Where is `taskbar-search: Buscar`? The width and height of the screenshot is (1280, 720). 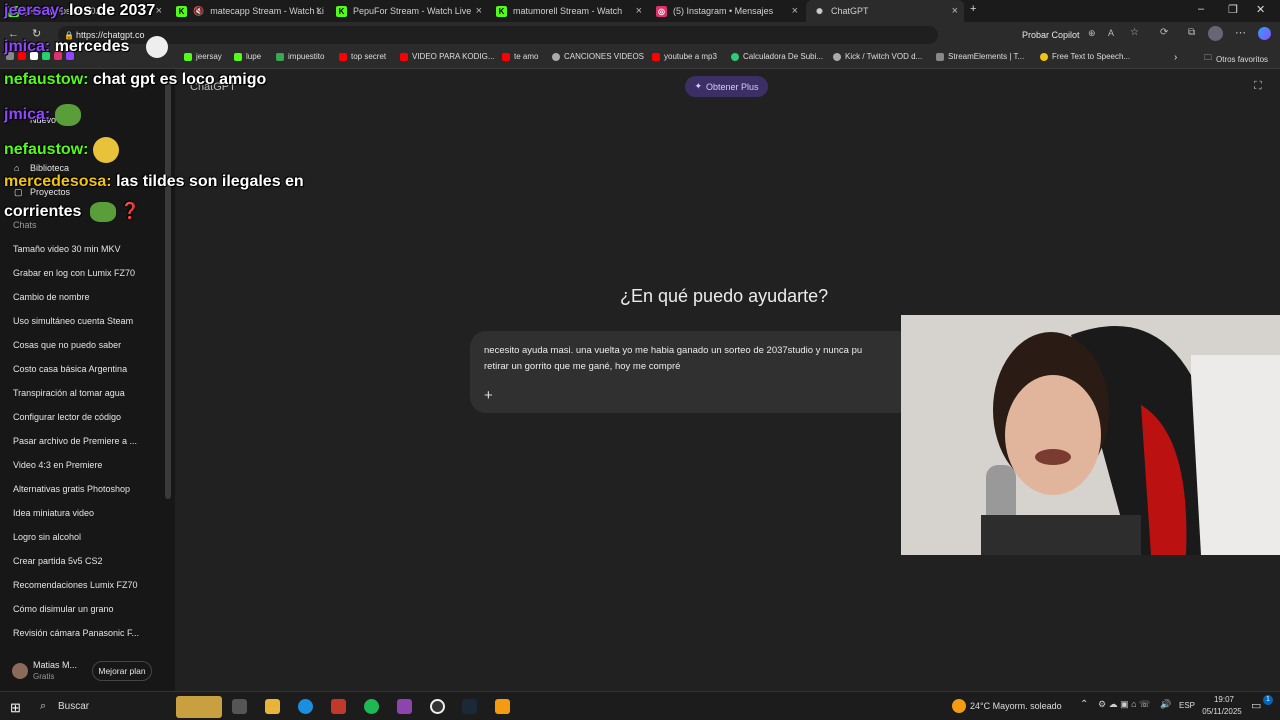
taskbar-search: Buscar is located at coordinates (73, 706).